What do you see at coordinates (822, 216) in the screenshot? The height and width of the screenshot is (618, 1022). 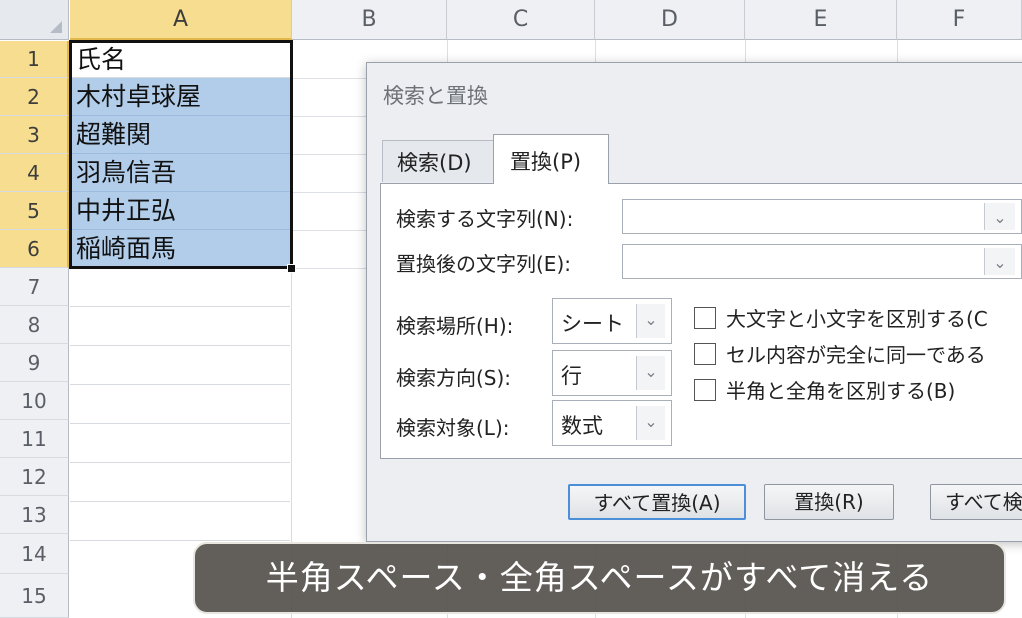 I see `find-what-combo: ⌄` at bounding box center [822, 216].